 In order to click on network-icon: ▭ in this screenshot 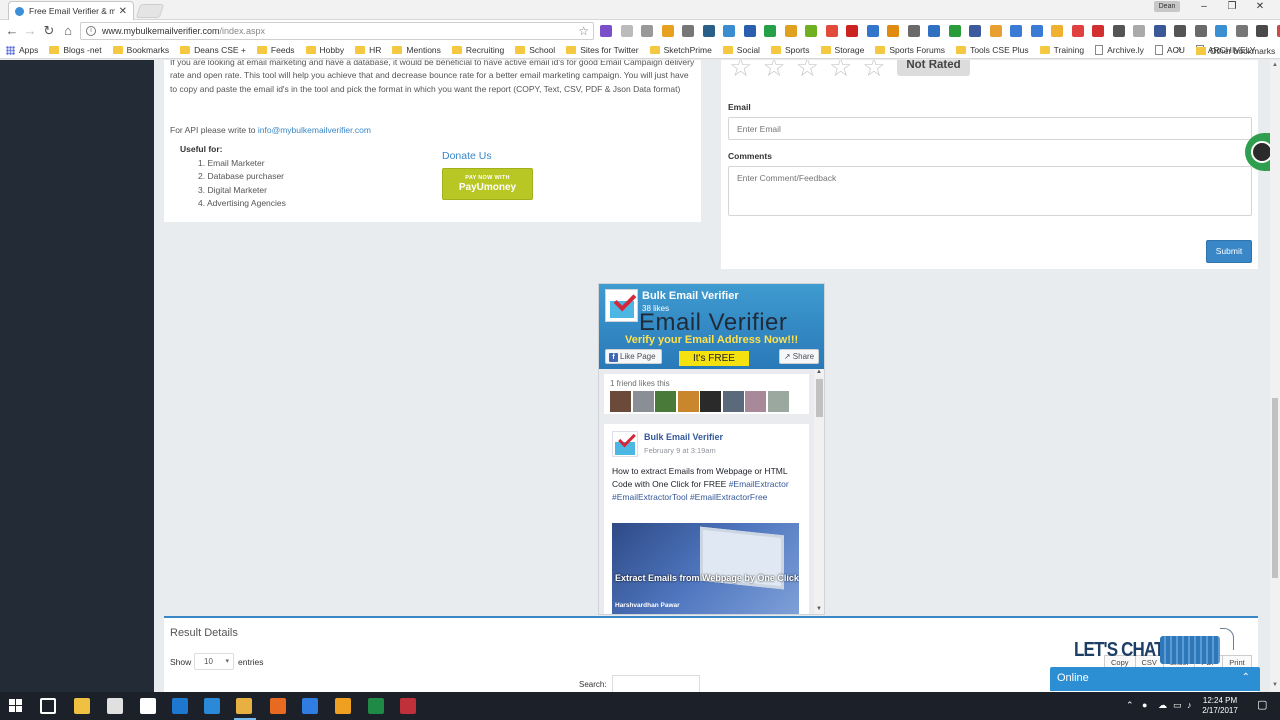, I will do `click(1177, 705)`.